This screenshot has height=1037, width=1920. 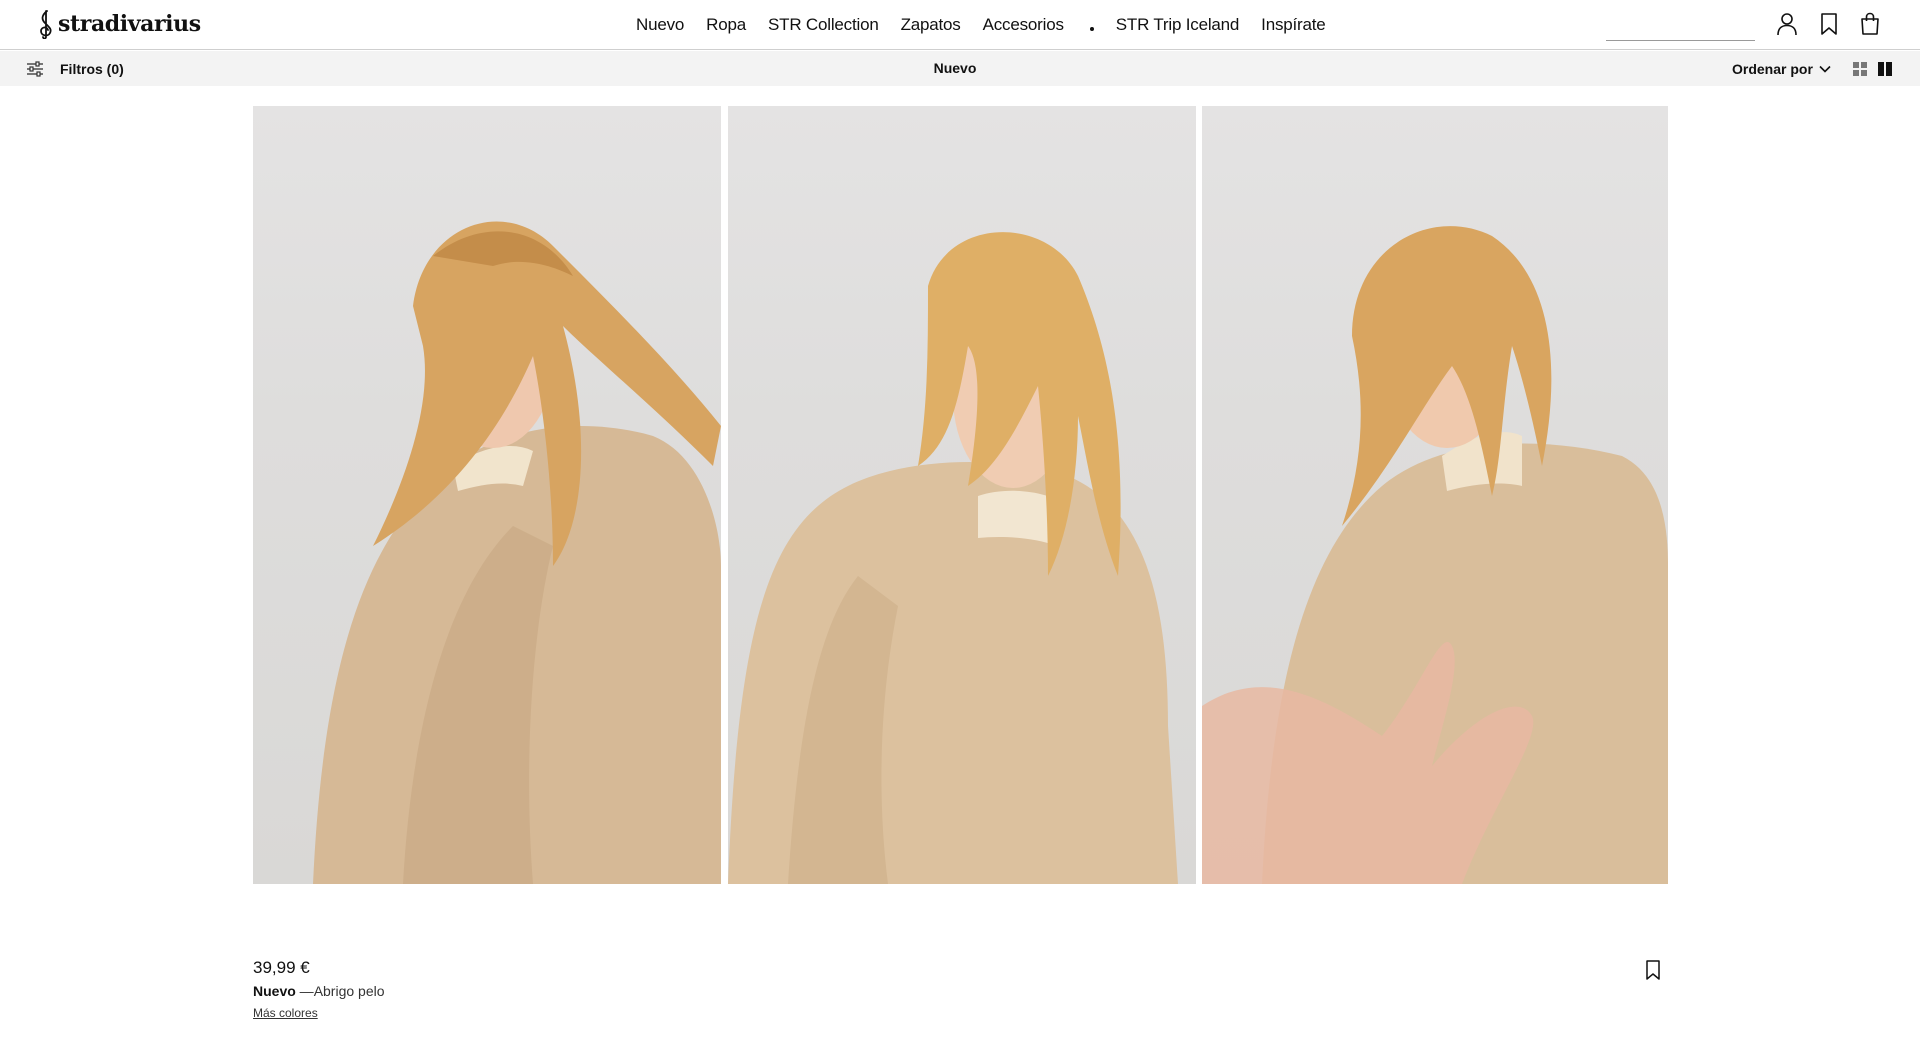 I want to click on chevron-down-icon, so click(x=1825, y=69).